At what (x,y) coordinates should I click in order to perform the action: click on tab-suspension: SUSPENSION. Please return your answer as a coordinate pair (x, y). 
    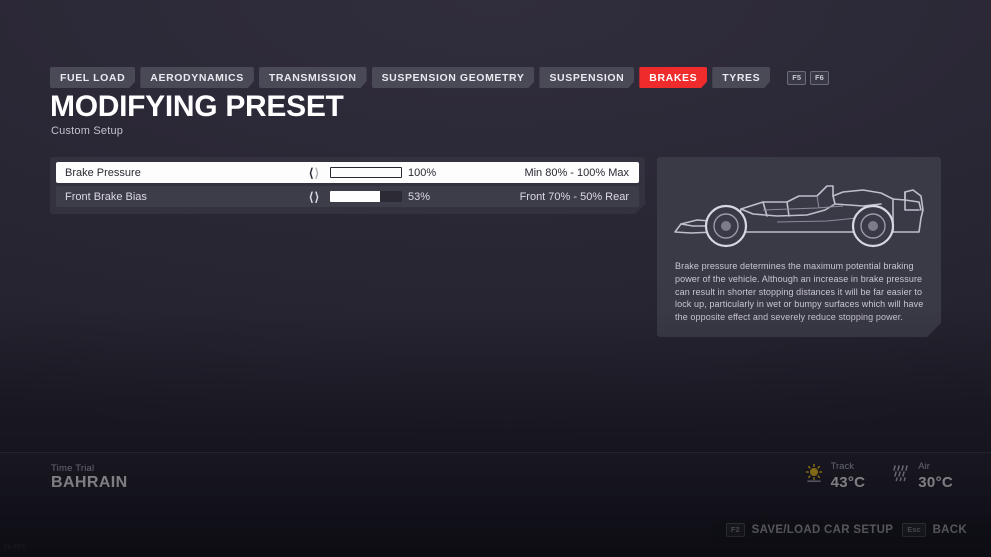
    Looking at the image, I should click on (586, 77).